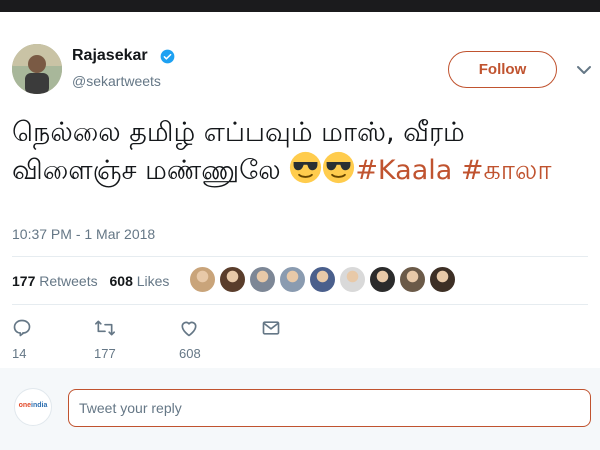  I want to click on reply-count: 14, so click(19, 353).